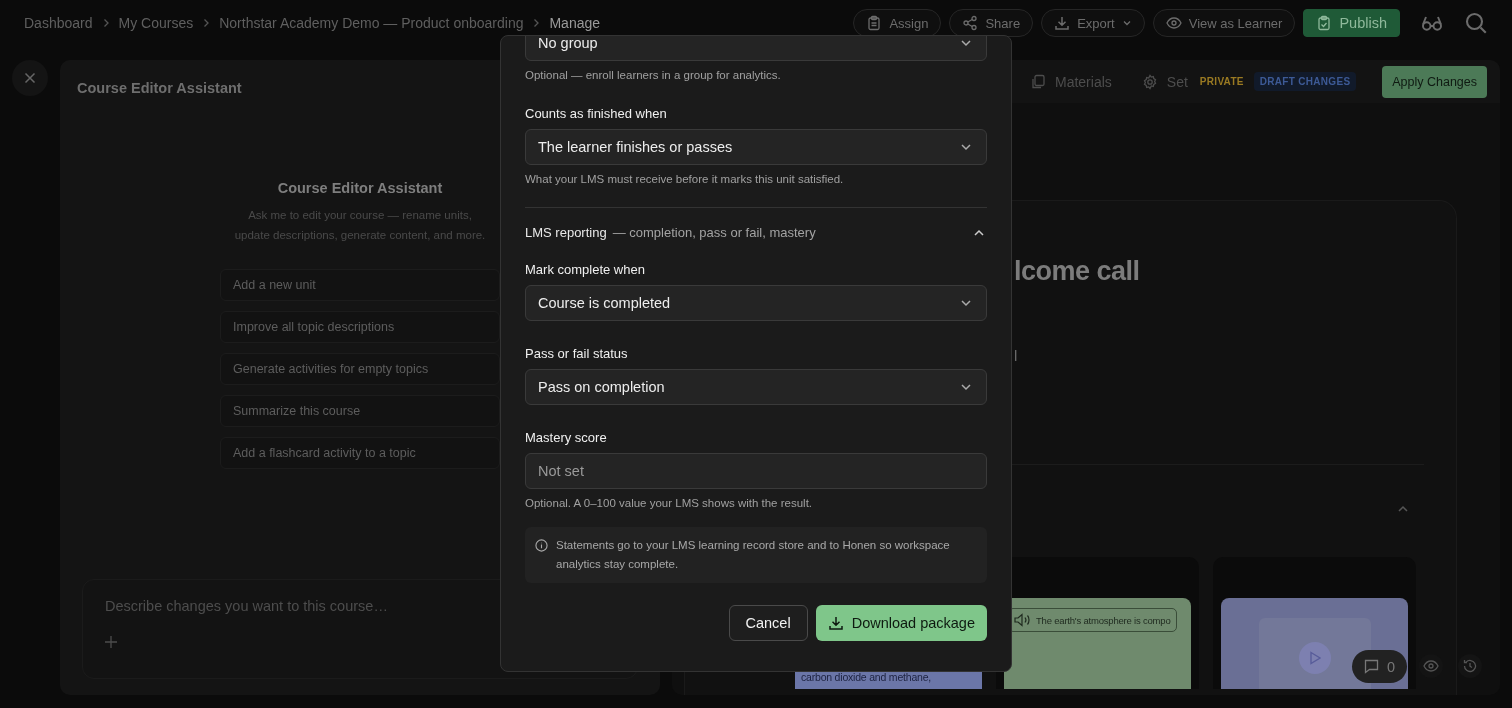 The width and height of the screenshot is (1512, 708). I want to click on share-icon, so click(970, 23).